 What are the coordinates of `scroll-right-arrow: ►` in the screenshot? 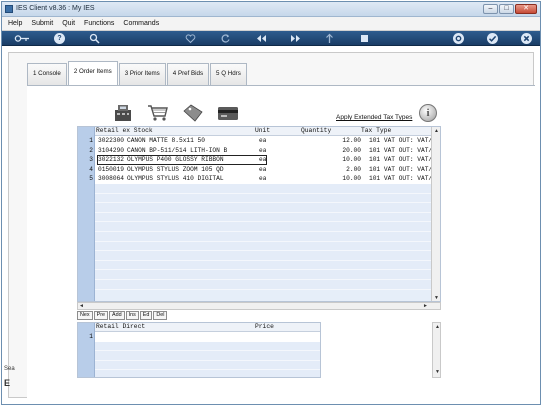 It's located at (425, 306).